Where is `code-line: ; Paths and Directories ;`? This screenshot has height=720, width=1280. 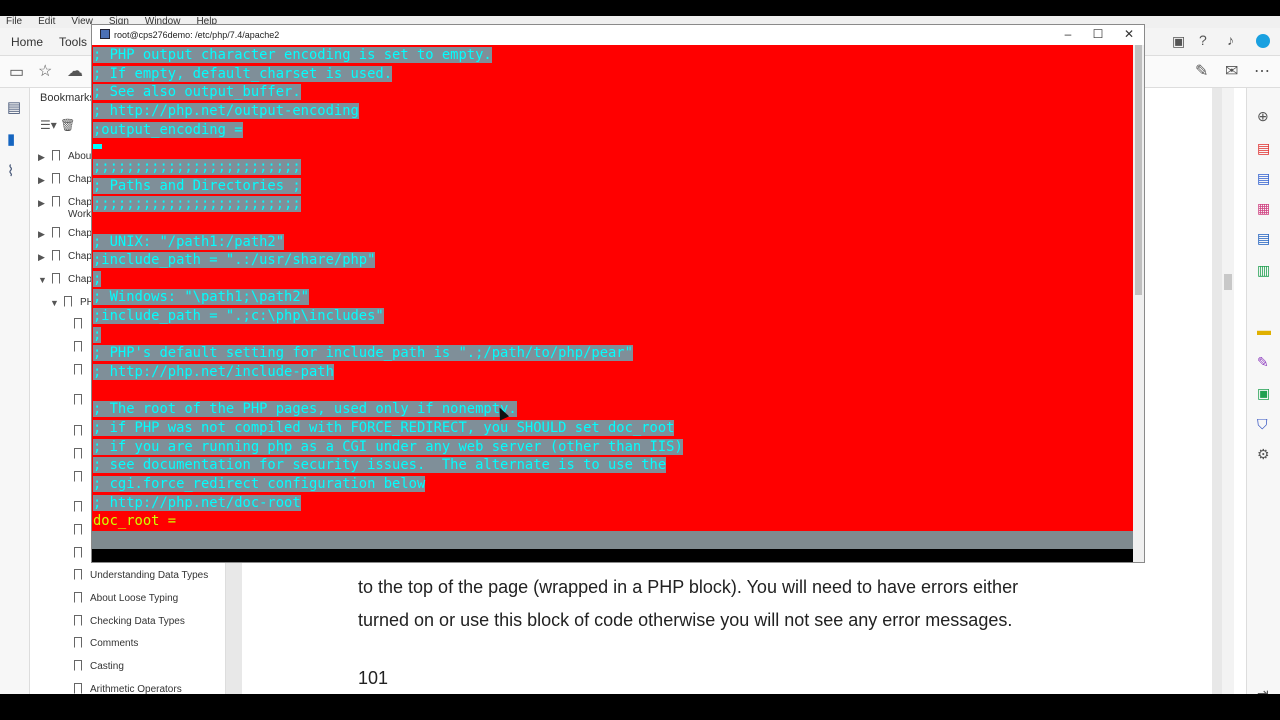 code-line: ; Paths and Directories ; is located at coordinates (197, 185).